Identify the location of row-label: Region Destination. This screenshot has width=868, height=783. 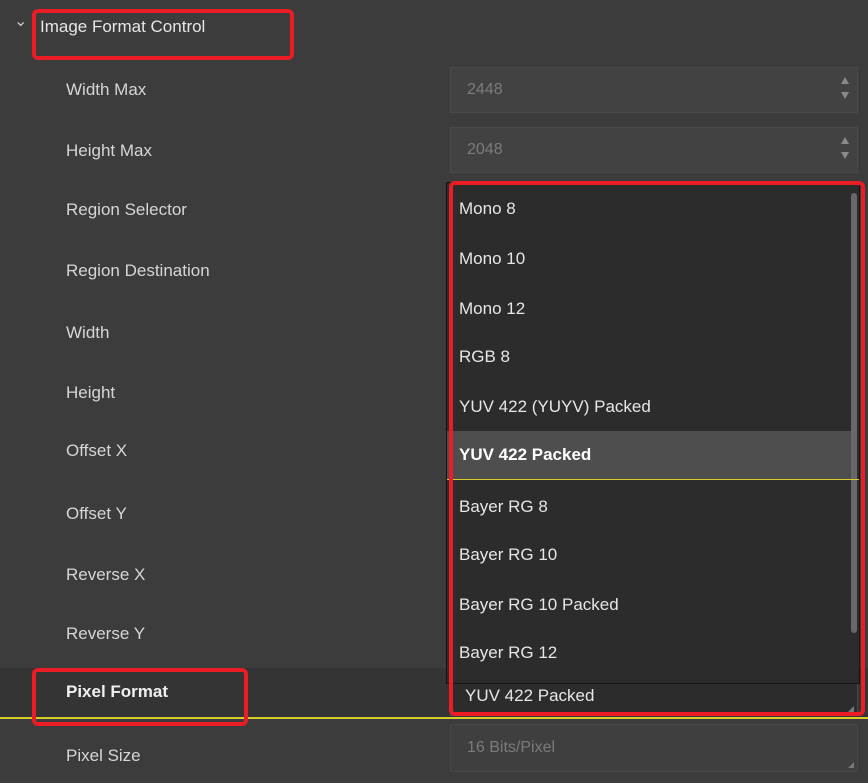
(138, 270).